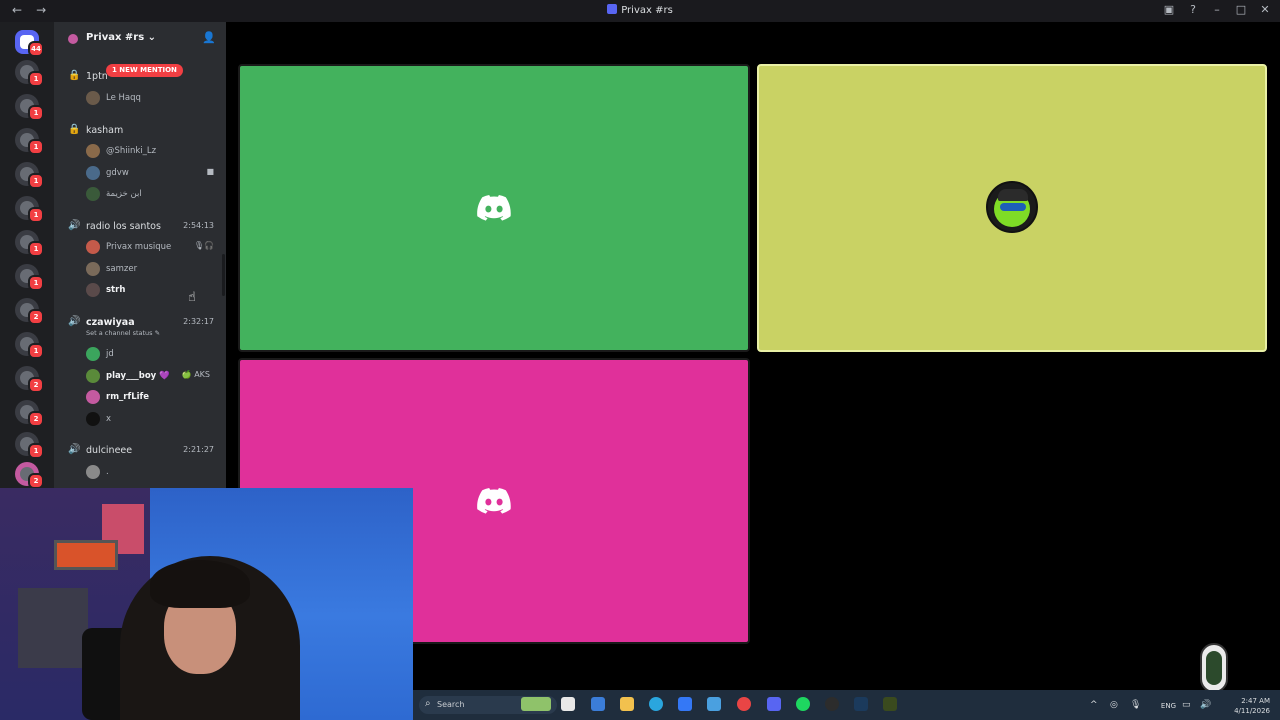 This screenshot has width=1280, height=720. I want to click on discord-taskbar-icon, so click(774, 704).